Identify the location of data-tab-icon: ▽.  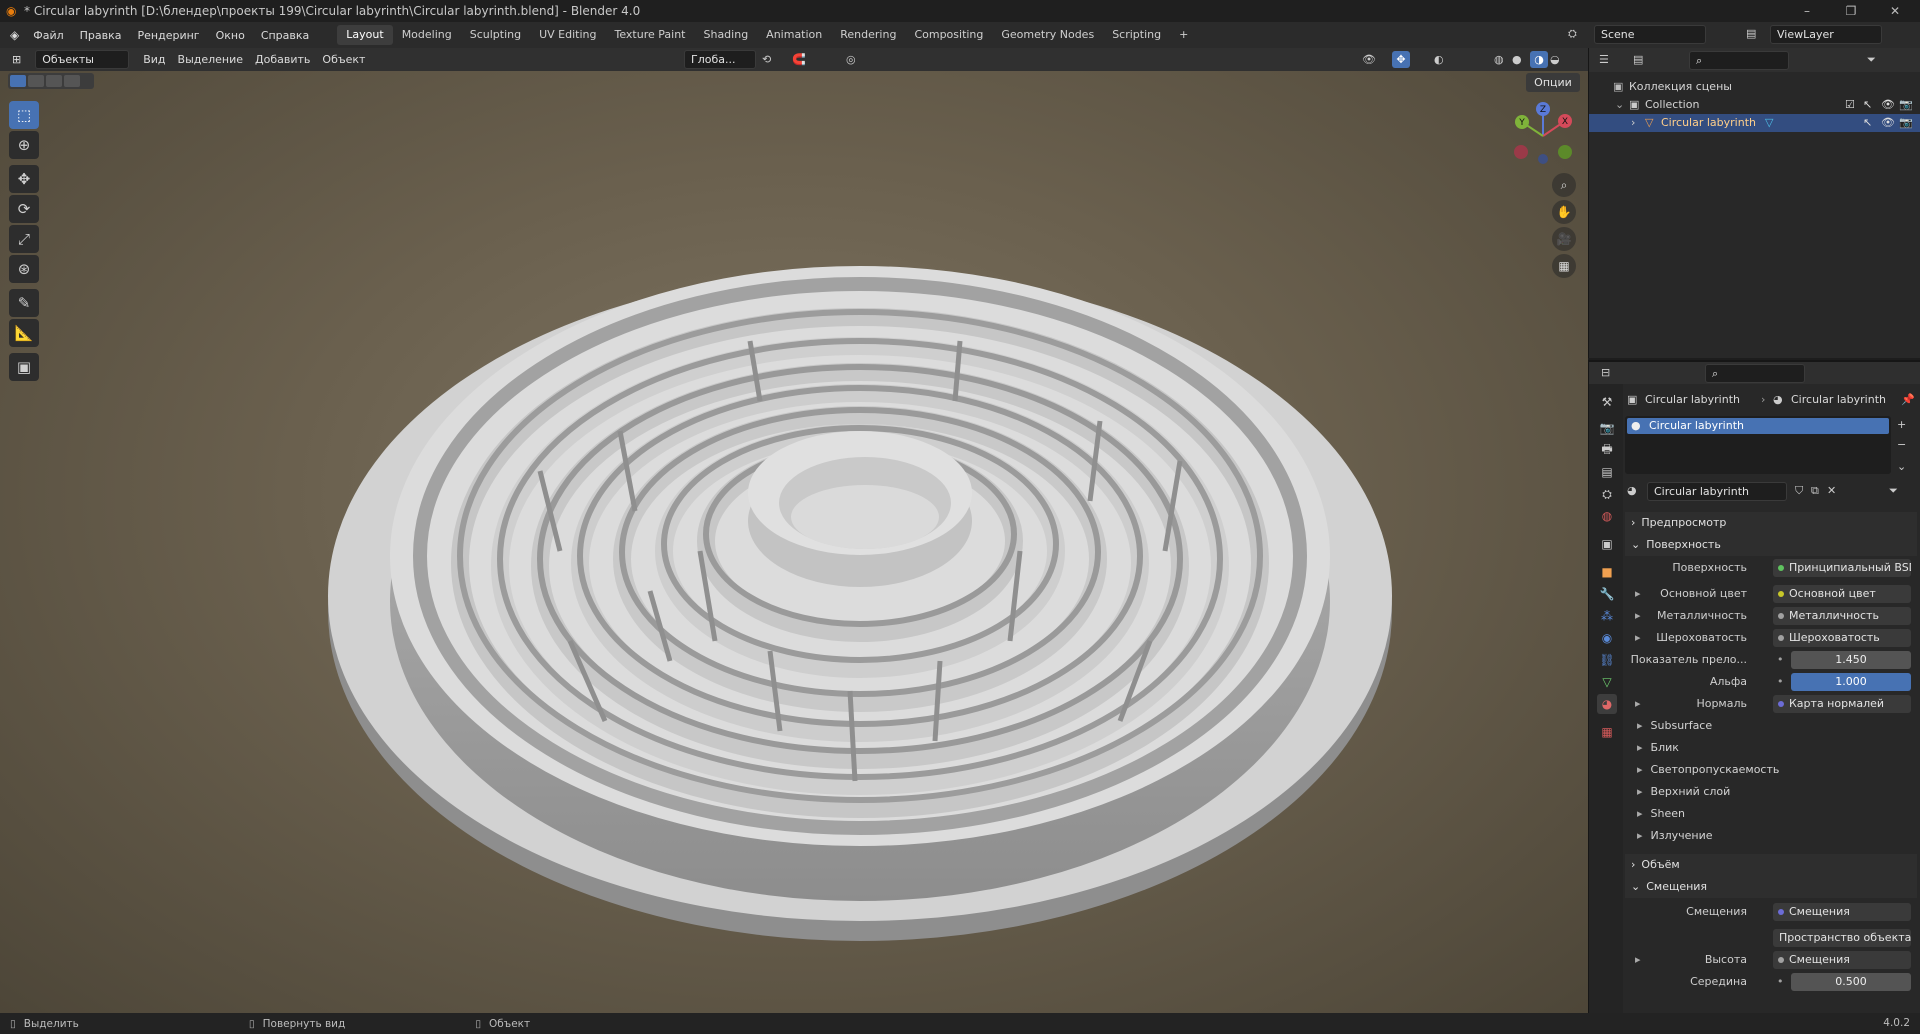
(1607, 682).